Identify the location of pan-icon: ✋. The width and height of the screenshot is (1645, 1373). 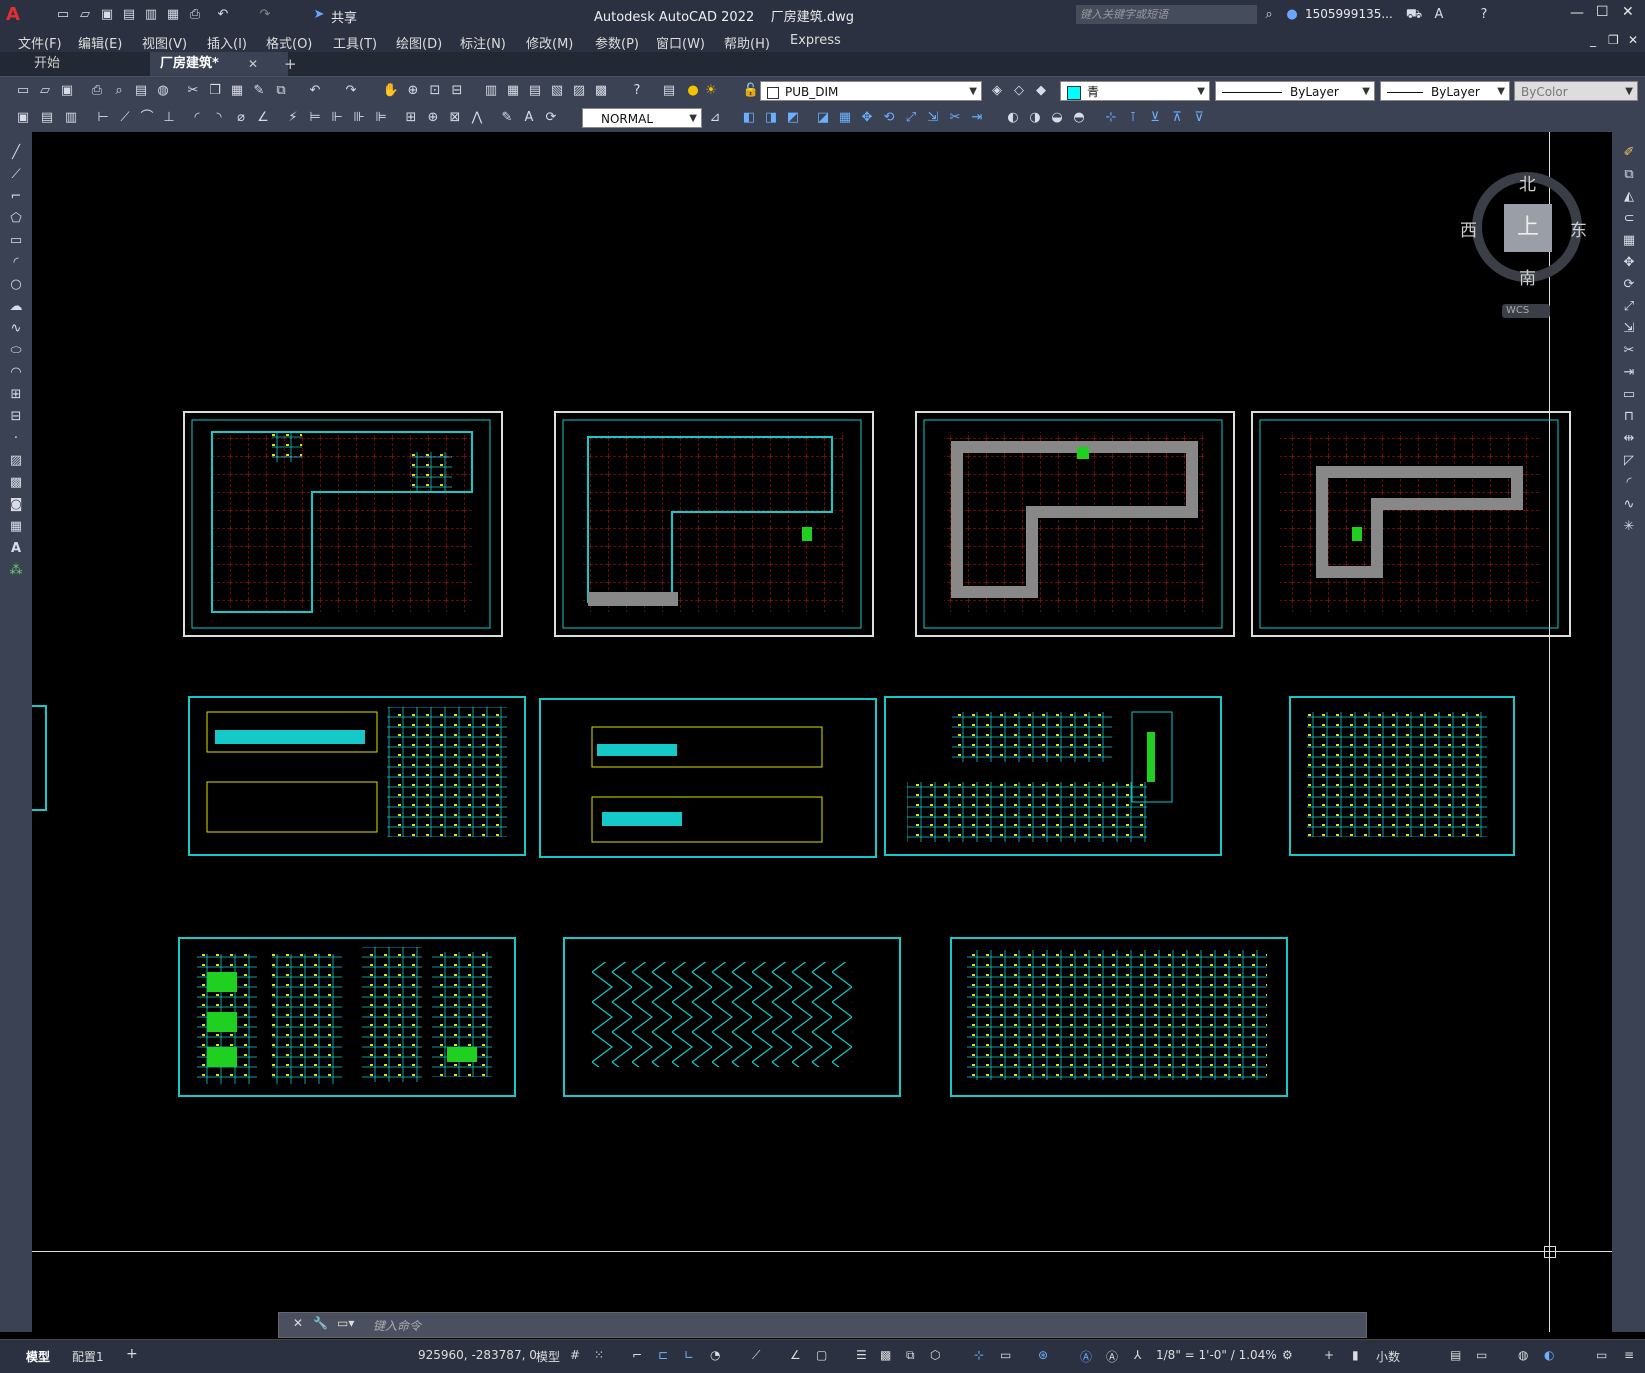
(391, 91).